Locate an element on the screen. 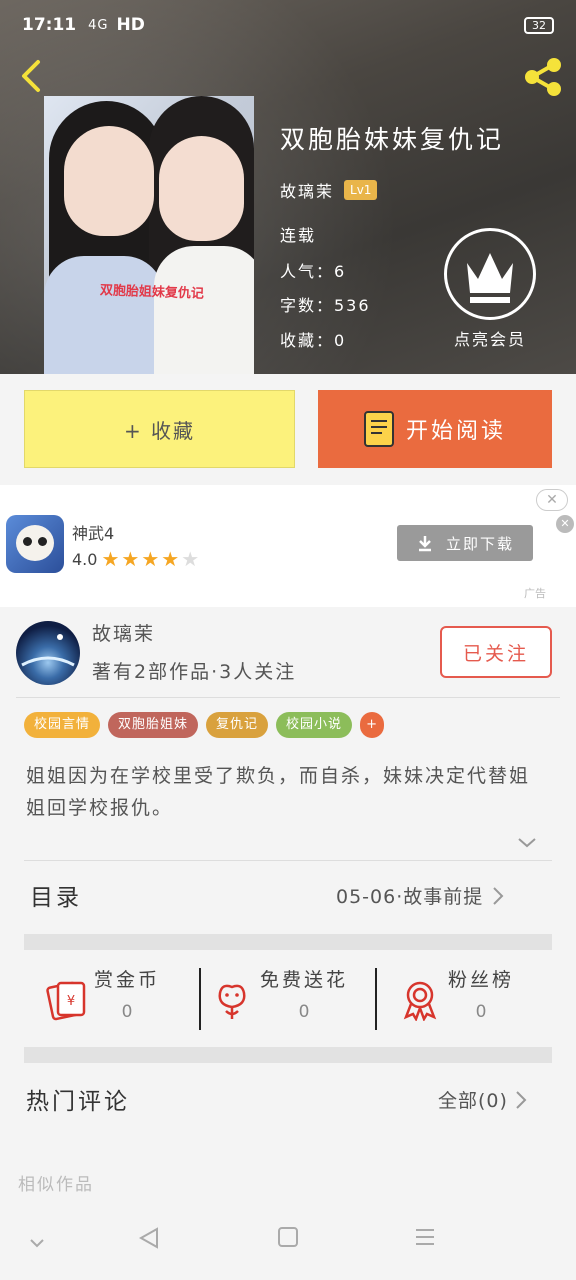 The height and width of the screenshot is (1280, 576). ad-stars: ★ ★ ★ ★ ★ is located at coordinates (149, 559).